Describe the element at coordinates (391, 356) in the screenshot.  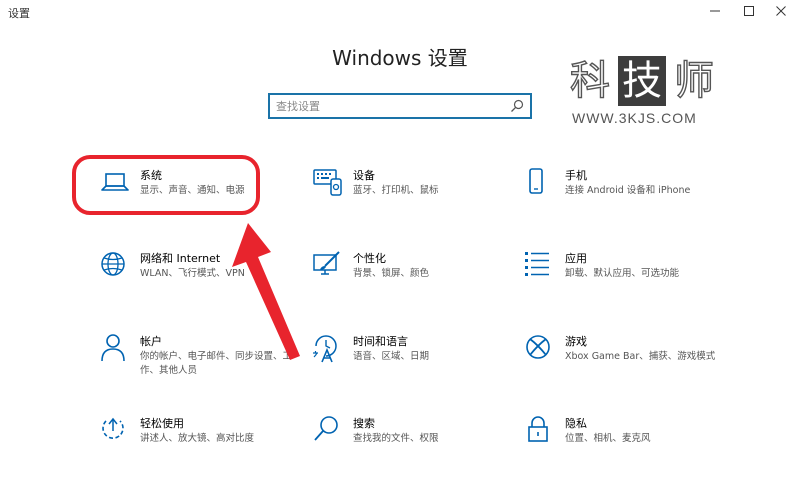
I see `tile-description: 语音、区域、日期` at that location.